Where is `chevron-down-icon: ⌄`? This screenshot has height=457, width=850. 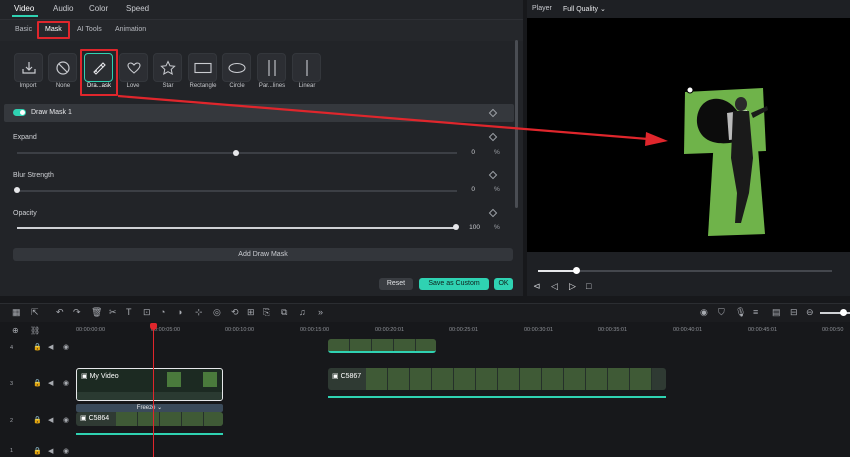
chevron-down-icon: ⌄ is located at coordinates (602, 9).